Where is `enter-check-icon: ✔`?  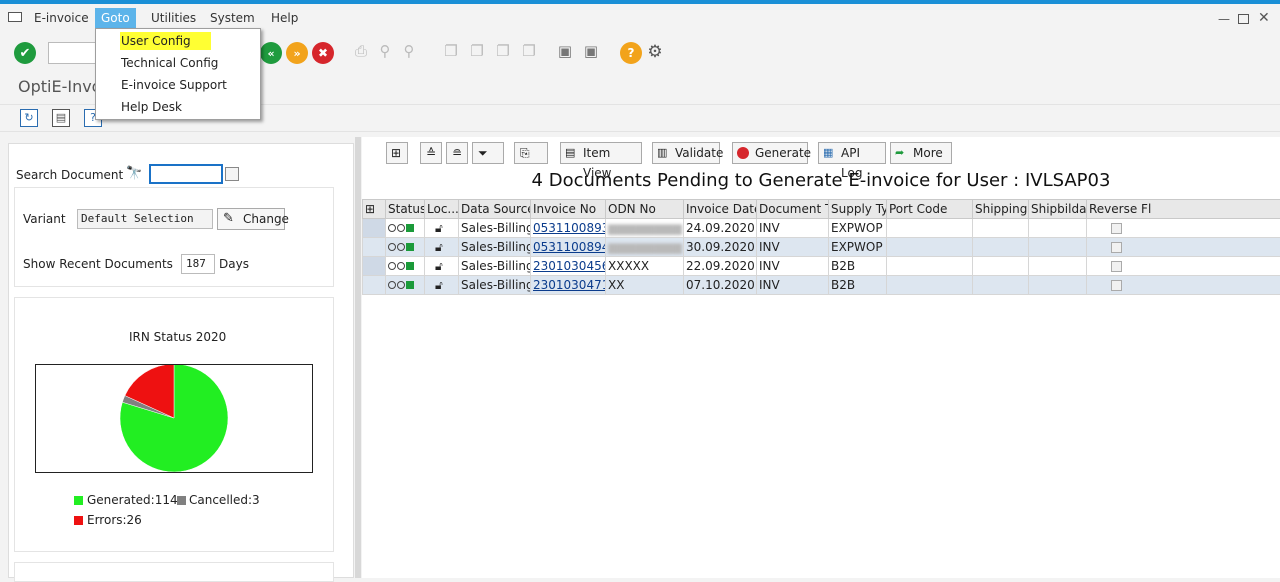
enter-check-icon: ✔ is located at coordinates (25, 53).